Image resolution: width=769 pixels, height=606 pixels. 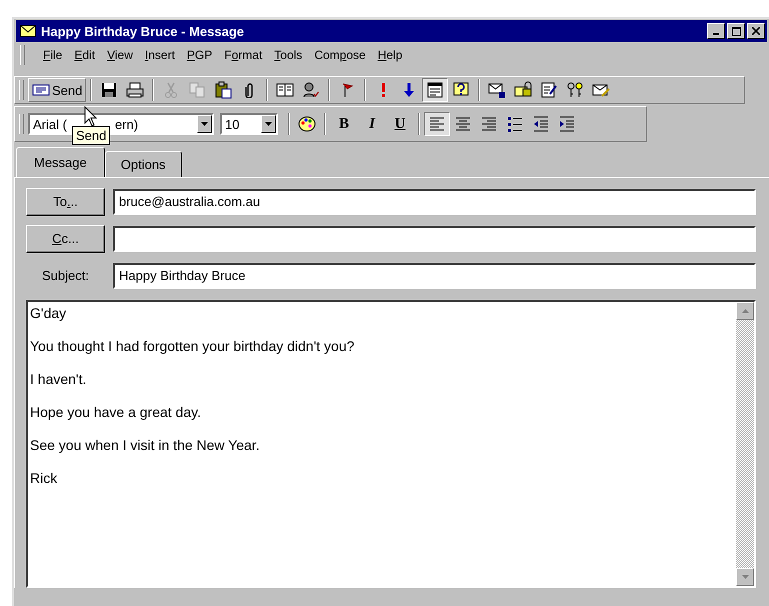 What do you see at coordinates (549, 90) in the screenshot?
I see `pencil-page-icon` at bounding box center [549, 90].